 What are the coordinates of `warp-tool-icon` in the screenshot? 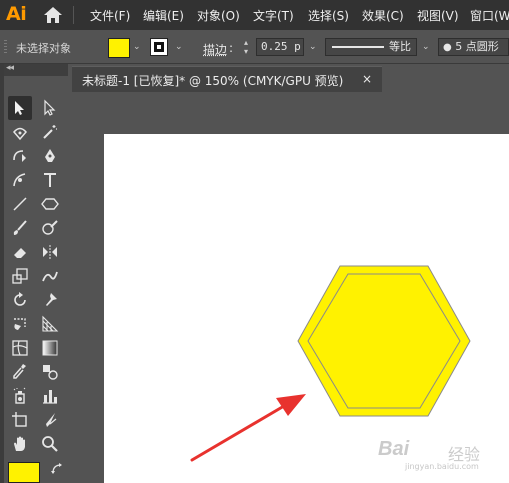 It's located at (50, 276).